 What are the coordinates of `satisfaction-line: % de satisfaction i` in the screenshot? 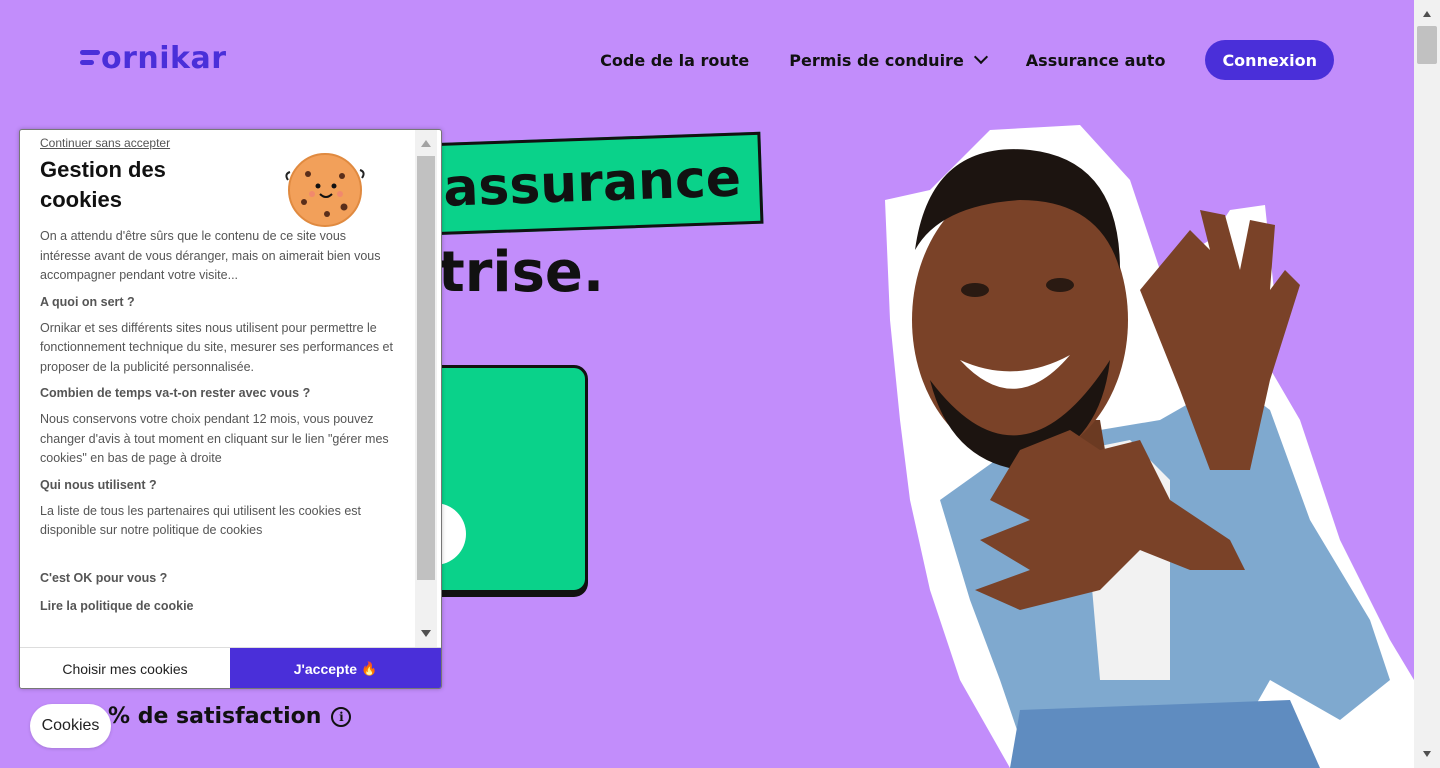 It's located at (230, 716).